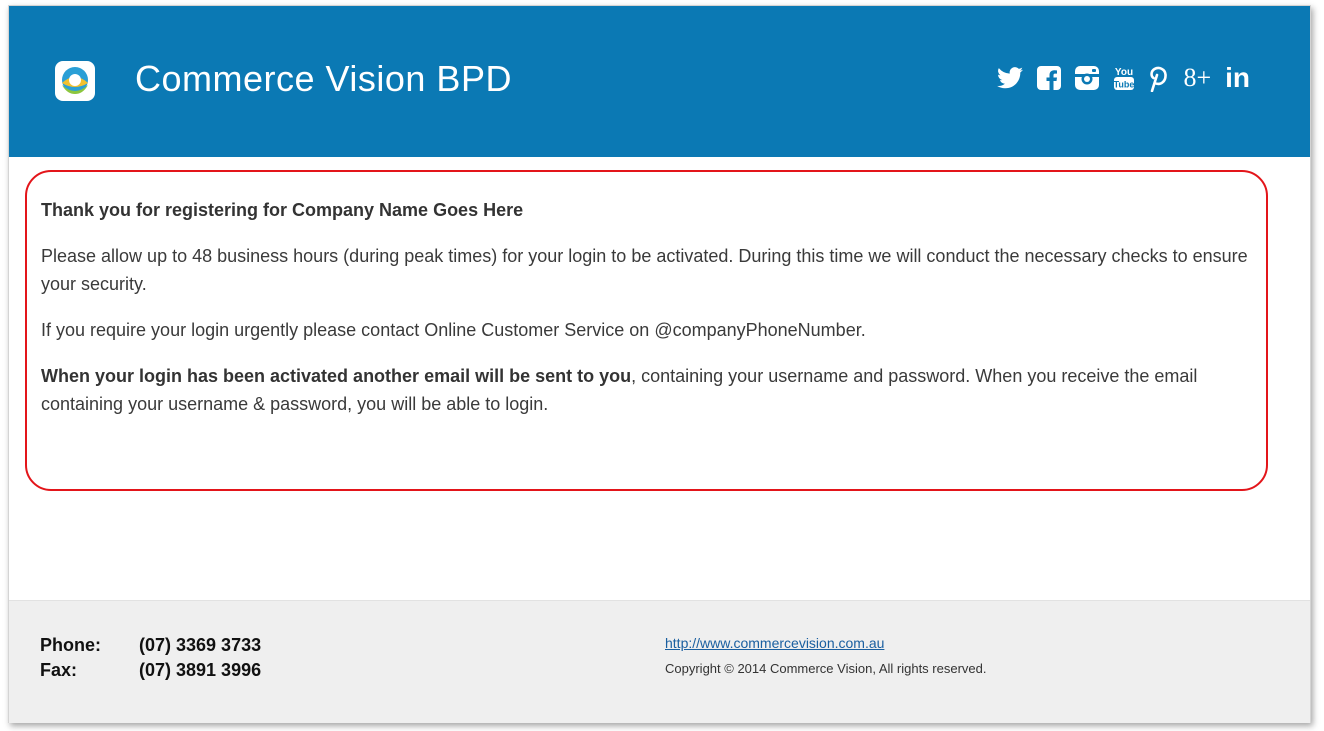  What do you see at coordinates (70, 645) in the screenshot?
I see `phone-label: Phone:` at bounding box center [70, 645].